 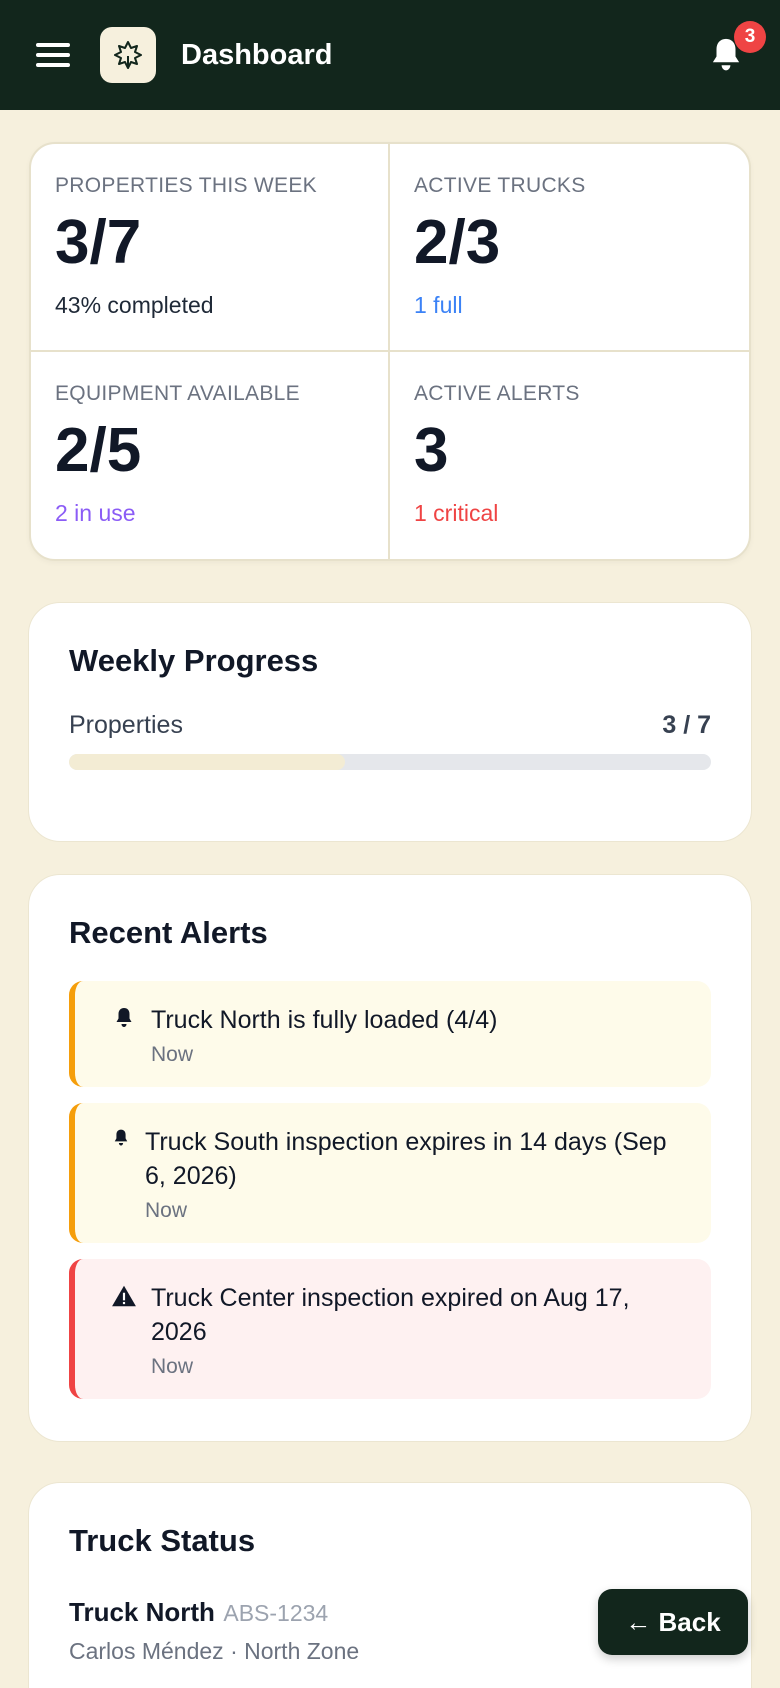 I want to click on leaf-logo-icon, so click(x=128, y=55).